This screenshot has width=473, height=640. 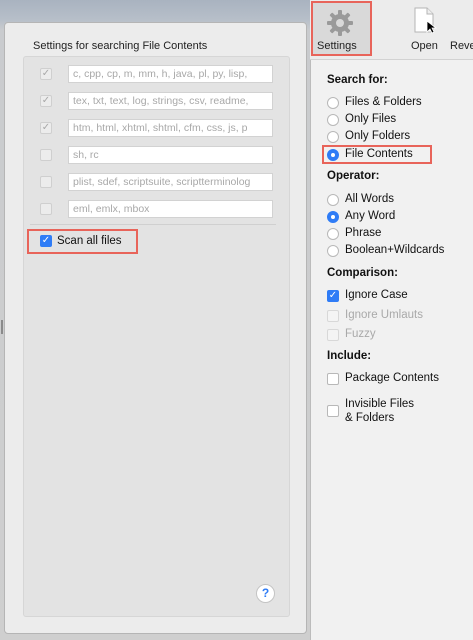 I want to click on help-button: ?, so click(x=265, y=593).